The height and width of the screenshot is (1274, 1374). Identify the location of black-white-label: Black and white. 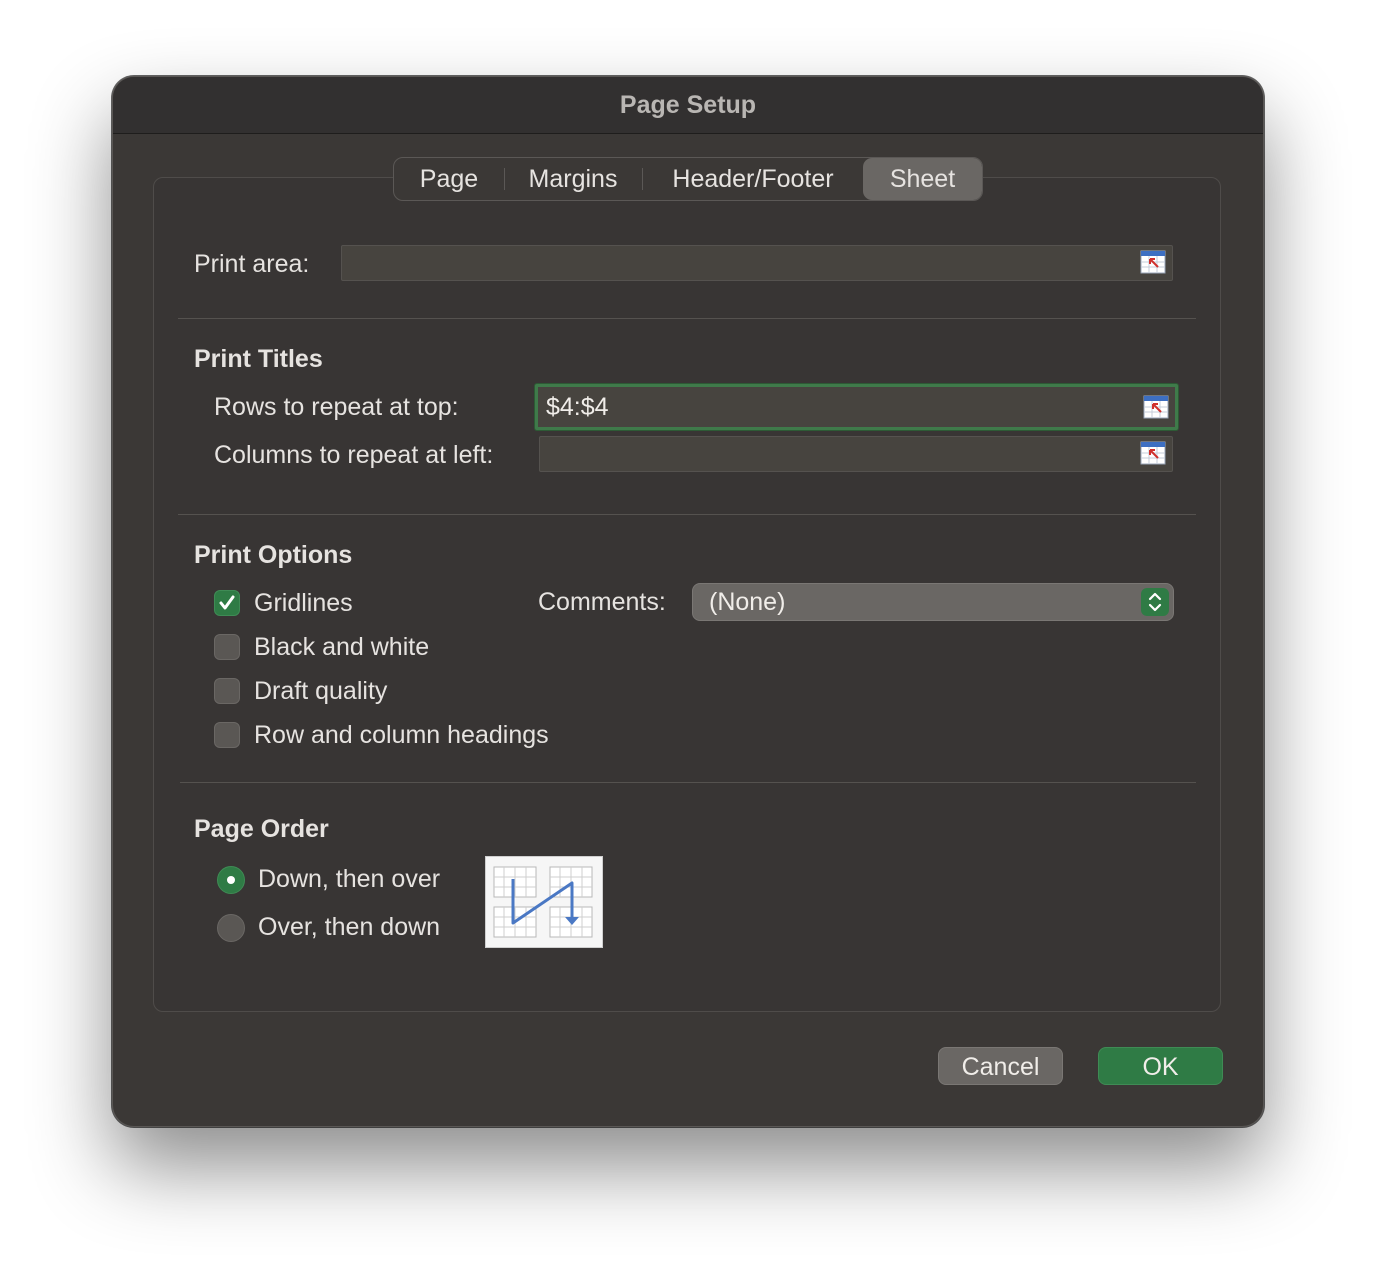
(342, 647).